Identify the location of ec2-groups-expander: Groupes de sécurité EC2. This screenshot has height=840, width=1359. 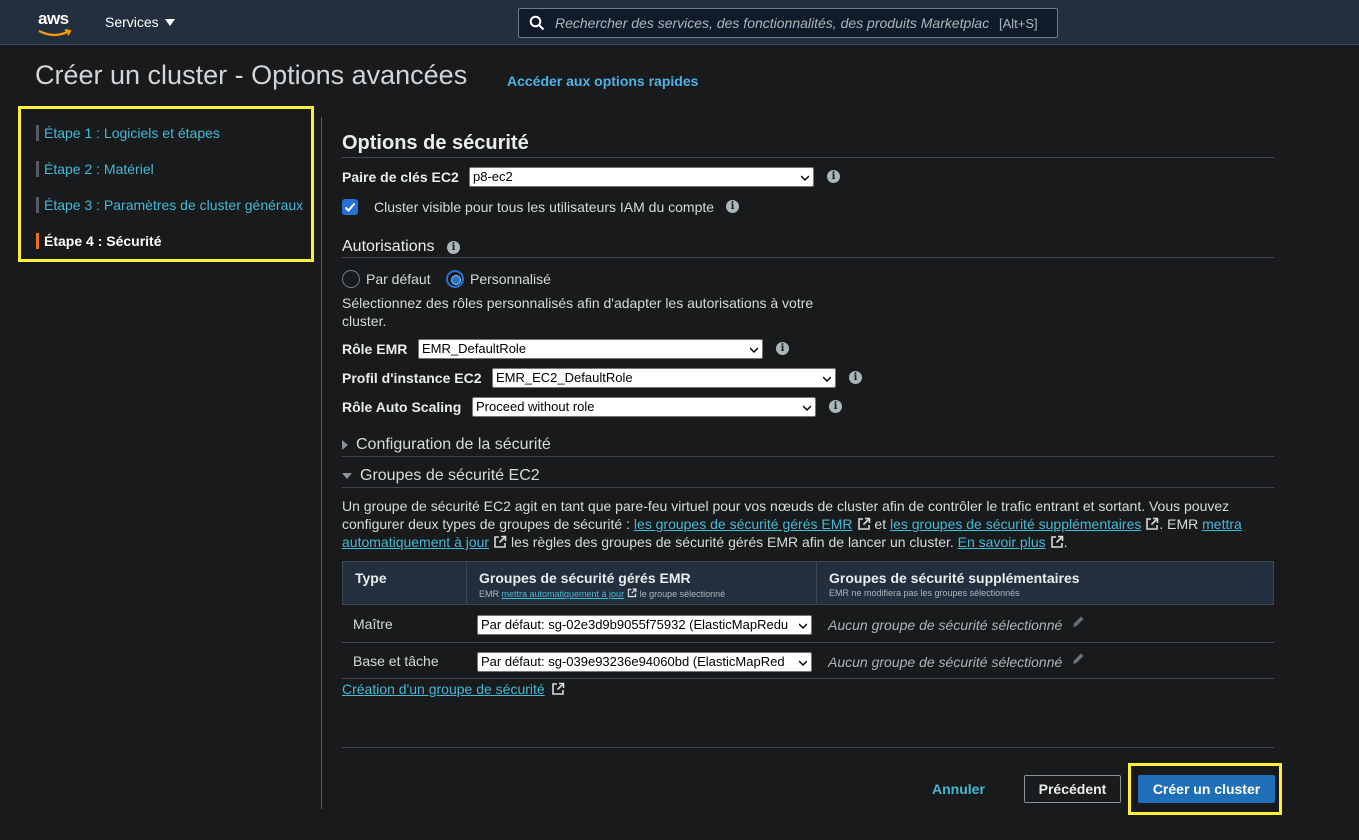
(441, 476).